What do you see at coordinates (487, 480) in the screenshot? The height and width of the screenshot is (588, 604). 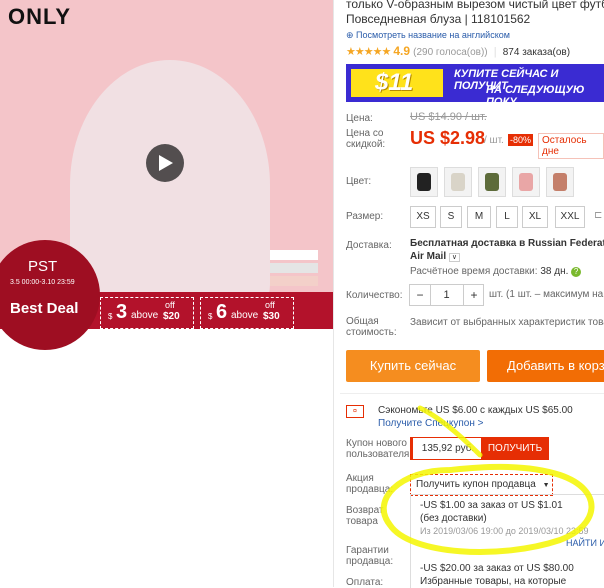 I see `highlighter-annotation` at bounding box center [487, 480].